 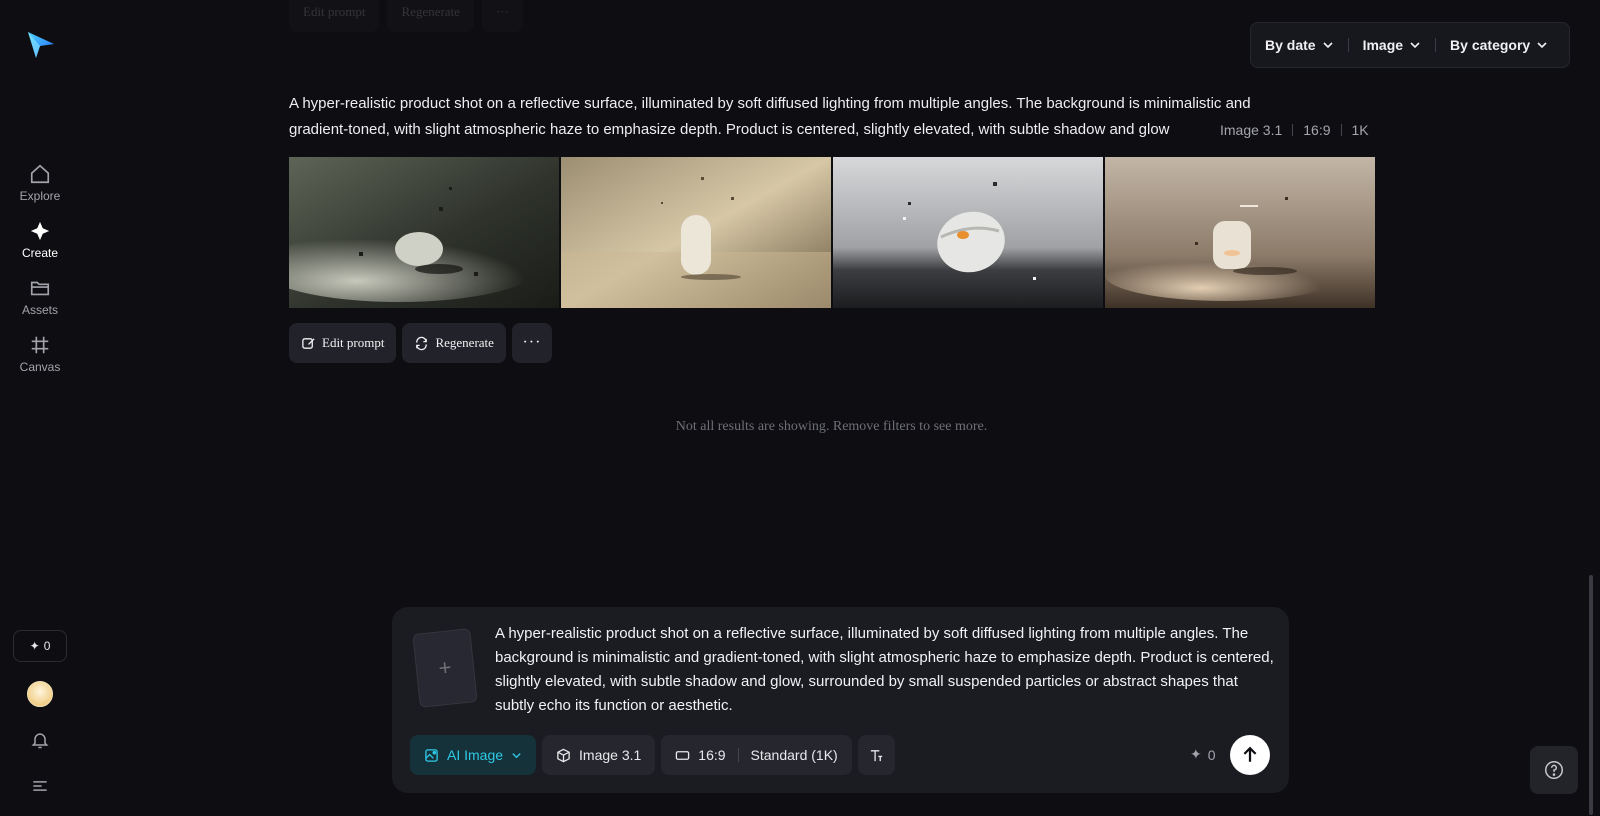 I want to click on folder-icon, so click(x=40, y=288).